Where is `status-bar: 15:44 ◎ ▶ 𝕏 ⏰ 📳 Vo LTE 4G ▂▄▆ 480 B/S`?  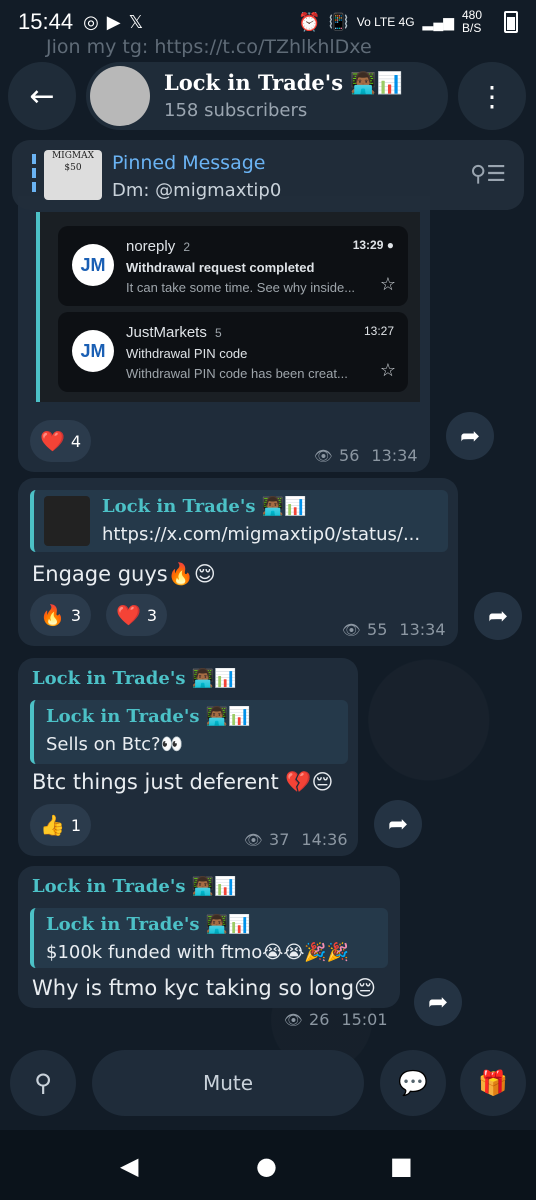
status-bar: 15:44 ◎ ▶ 𝕏 ⏰ 📳 Vo LTE 4G ▂▄▆ 480 B/S is located at coordinates (268, 22).